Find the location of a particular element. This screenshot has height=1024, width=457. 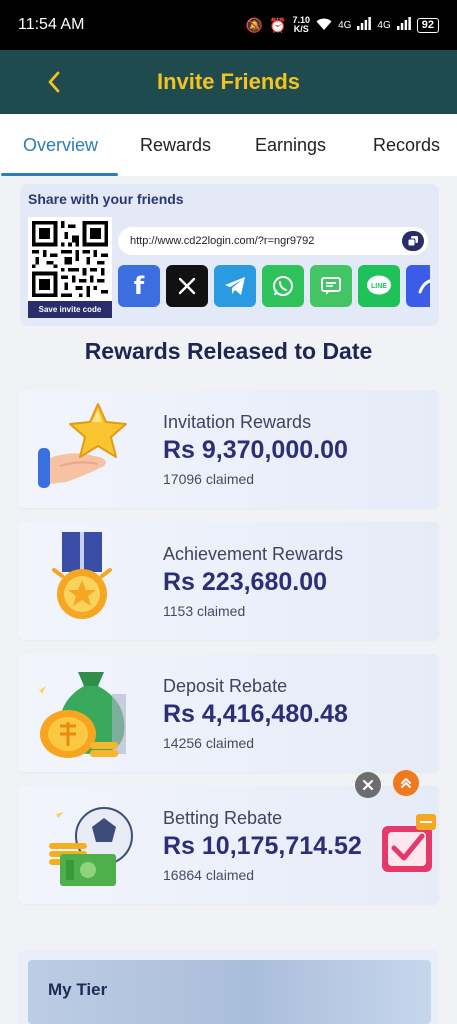

reward-label: Achievement Rewards is located at coordinates (253, 554).